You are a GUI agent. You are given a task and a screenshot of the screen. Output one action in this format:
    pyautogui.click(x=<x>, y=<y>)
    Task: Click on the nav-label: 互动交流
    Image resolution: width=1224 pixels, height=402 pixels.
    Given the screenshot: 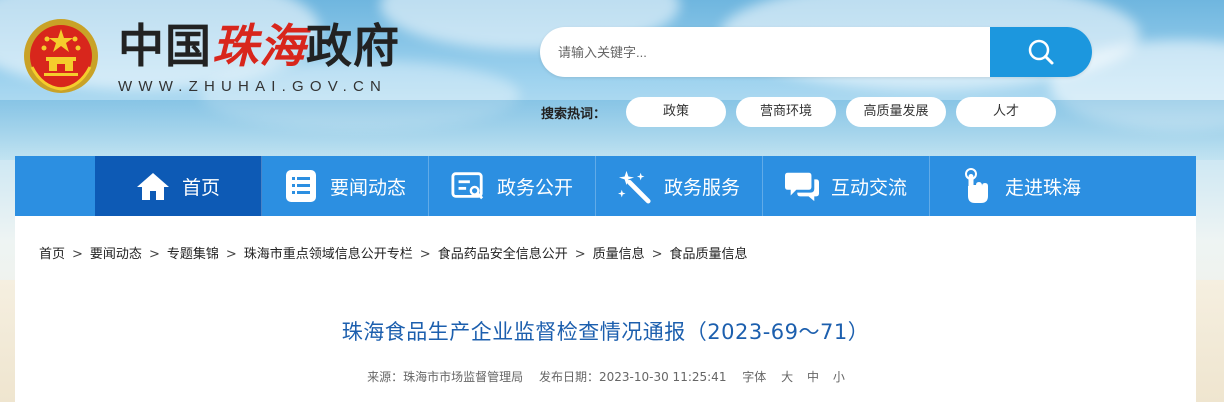 What is the action you would take?
    pyautogui.click(x=868, y=187)
    